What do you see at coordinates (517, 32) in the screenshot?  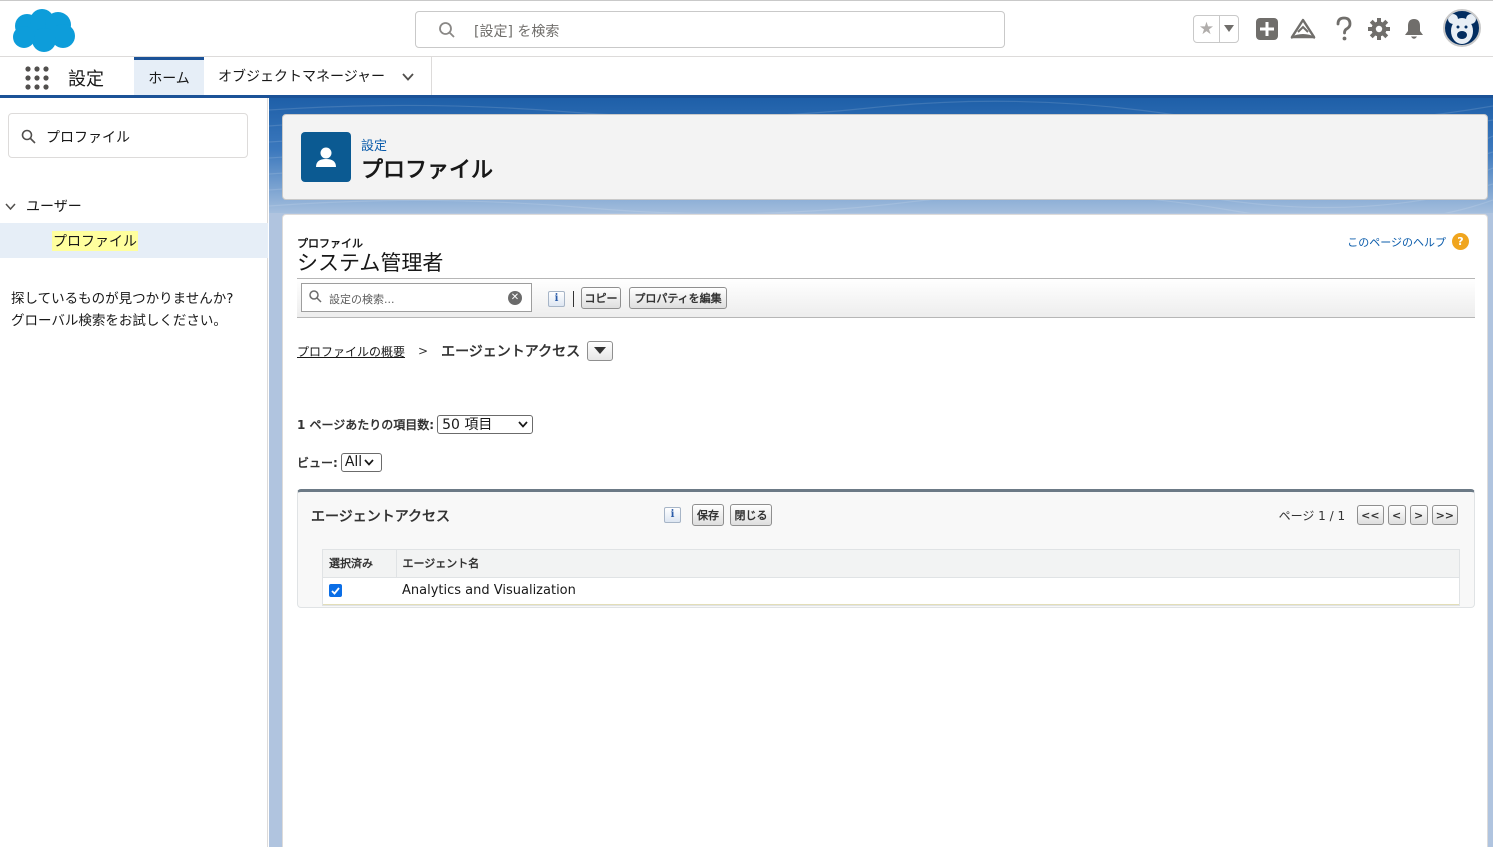 I see `global-search-placeholder: [設定] を検索` at bounding box center [517, 32].